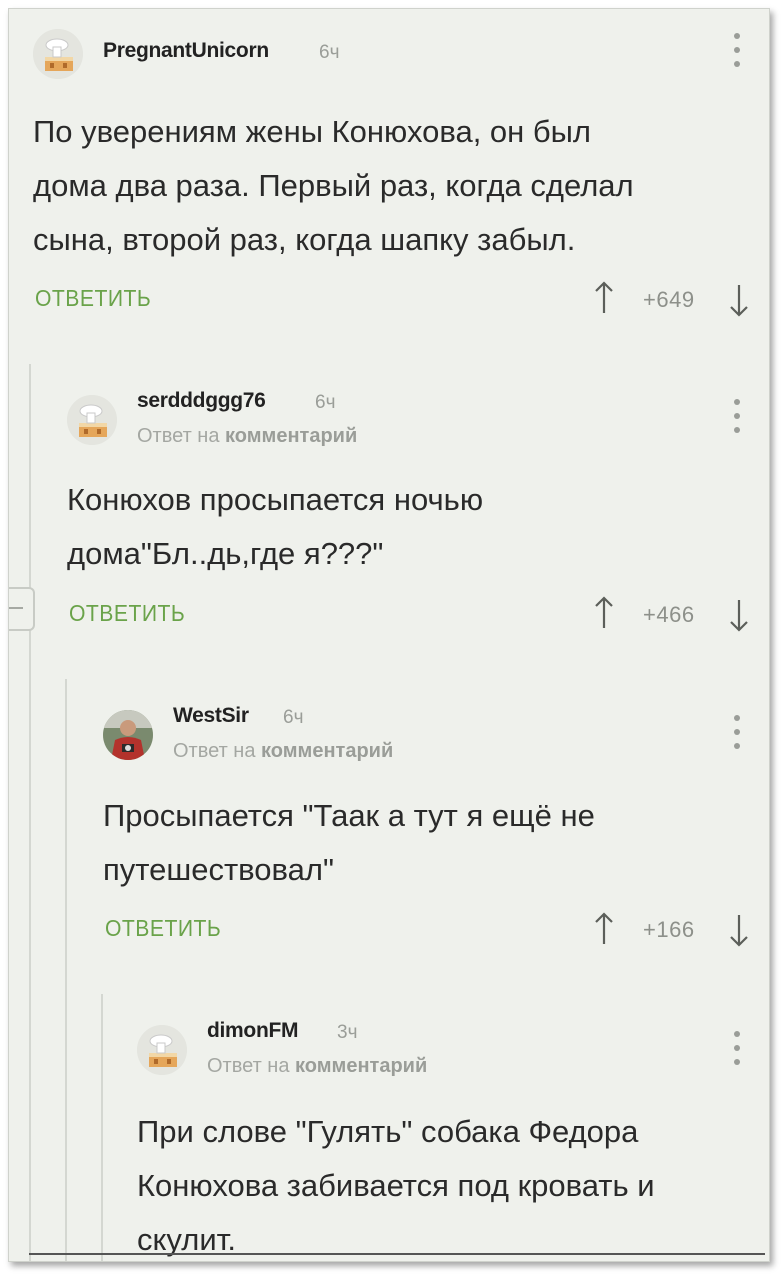 The height and width of the screenshot is (1275, 782). Describe the element at coordinates (669, 929) in the screenshot. I see `comment-score: +166` at that location.